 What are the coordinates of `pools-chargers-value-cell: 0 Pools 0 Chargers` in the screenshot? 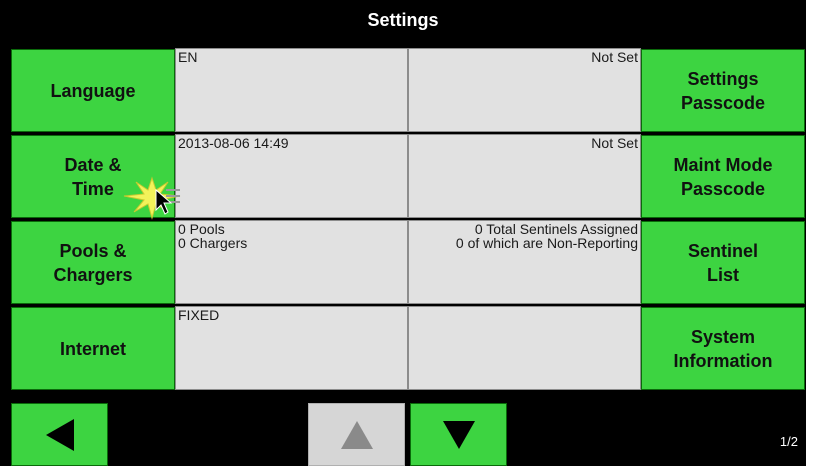 It's located at (291, 262).